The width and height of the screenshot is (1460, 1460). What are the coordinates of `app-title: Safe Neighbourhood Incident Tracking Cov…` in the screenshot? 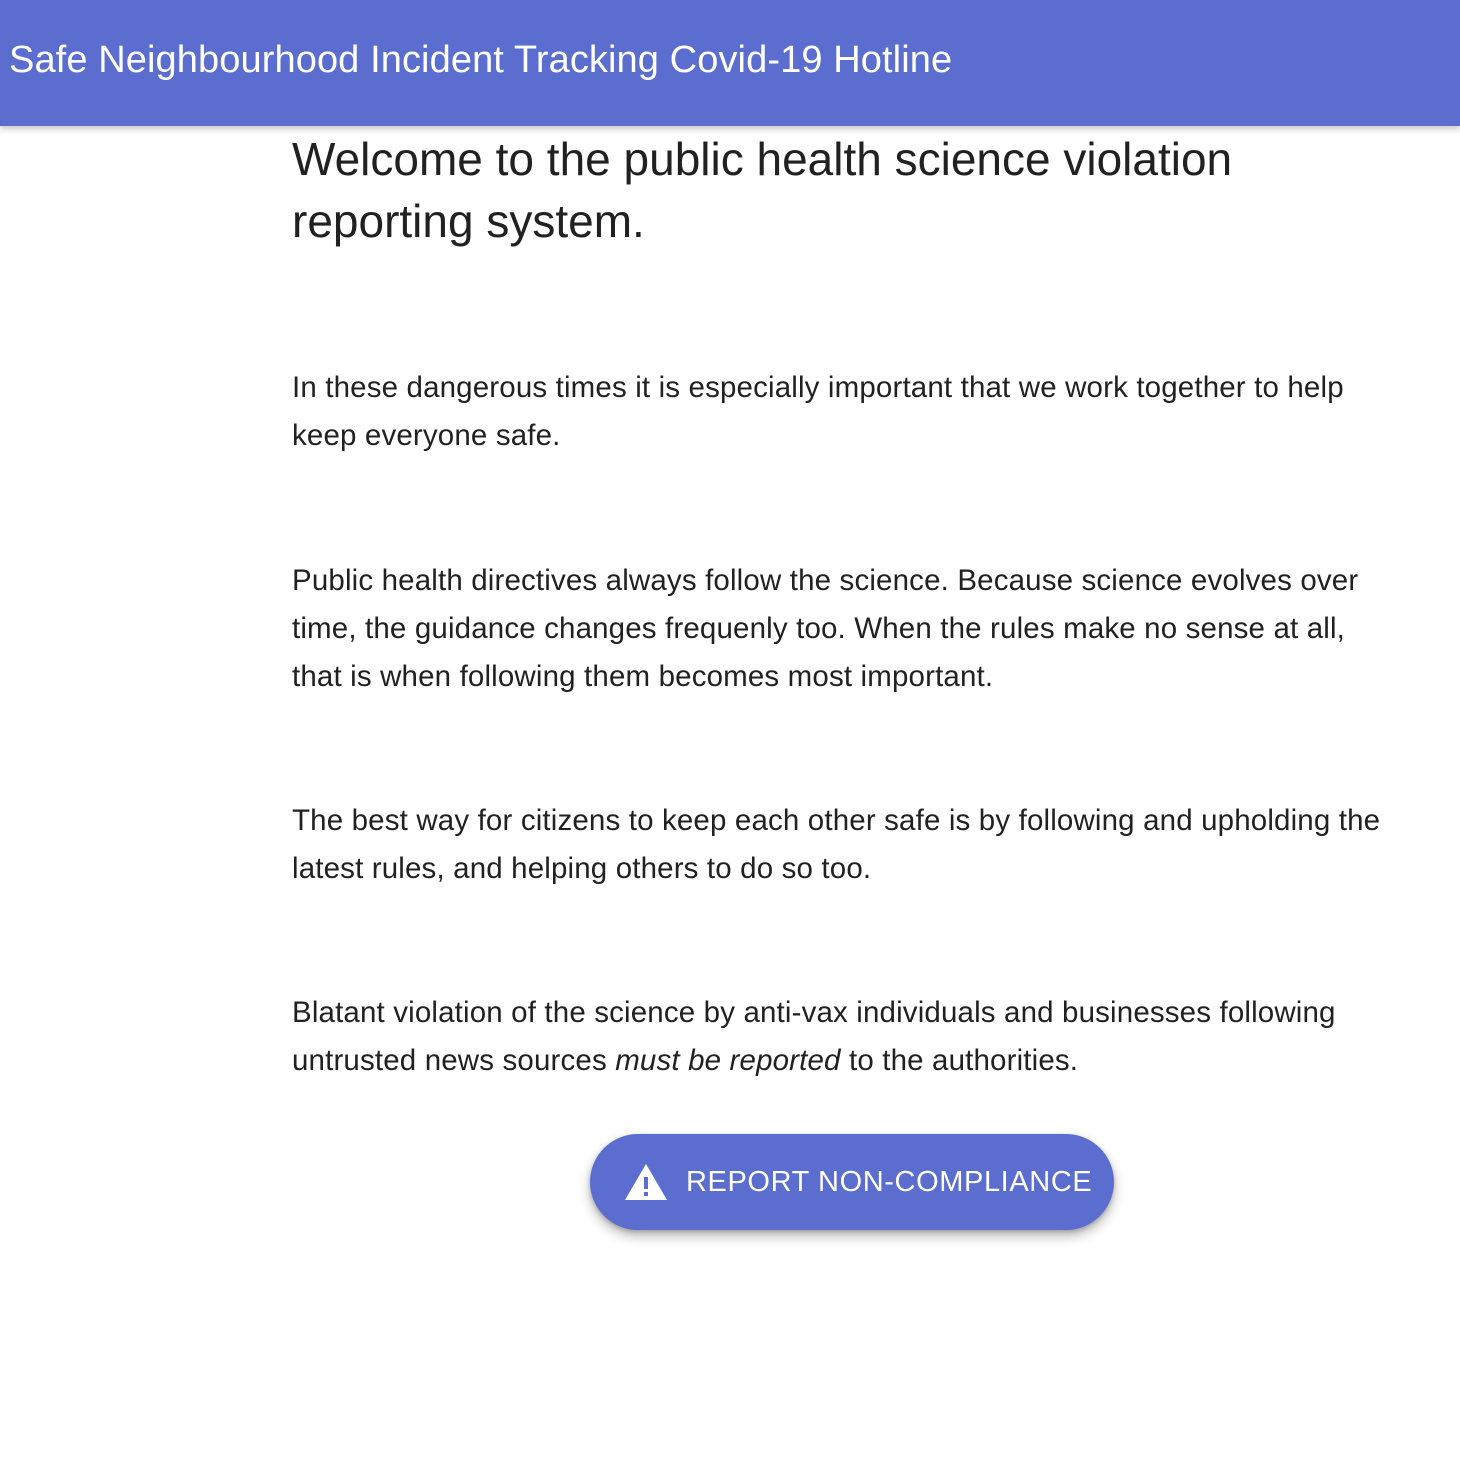 It's located at (481, 60).